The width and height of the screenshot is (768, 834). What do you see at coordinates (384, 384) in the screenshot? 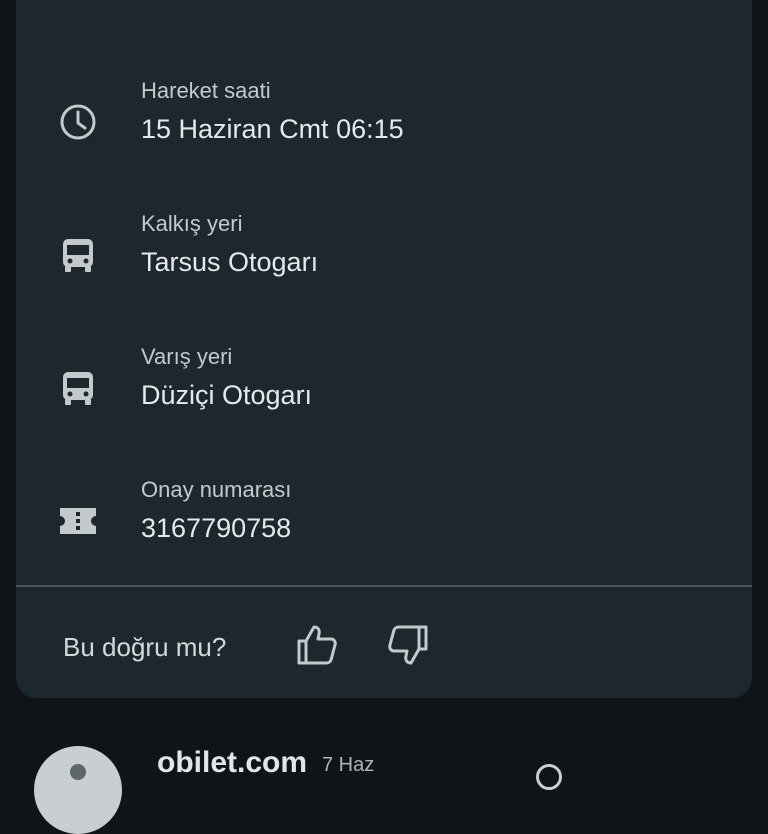
I see `arrival-place-row: Varış yeri Düziçi Otogarı` at bounding box center [384, 384].